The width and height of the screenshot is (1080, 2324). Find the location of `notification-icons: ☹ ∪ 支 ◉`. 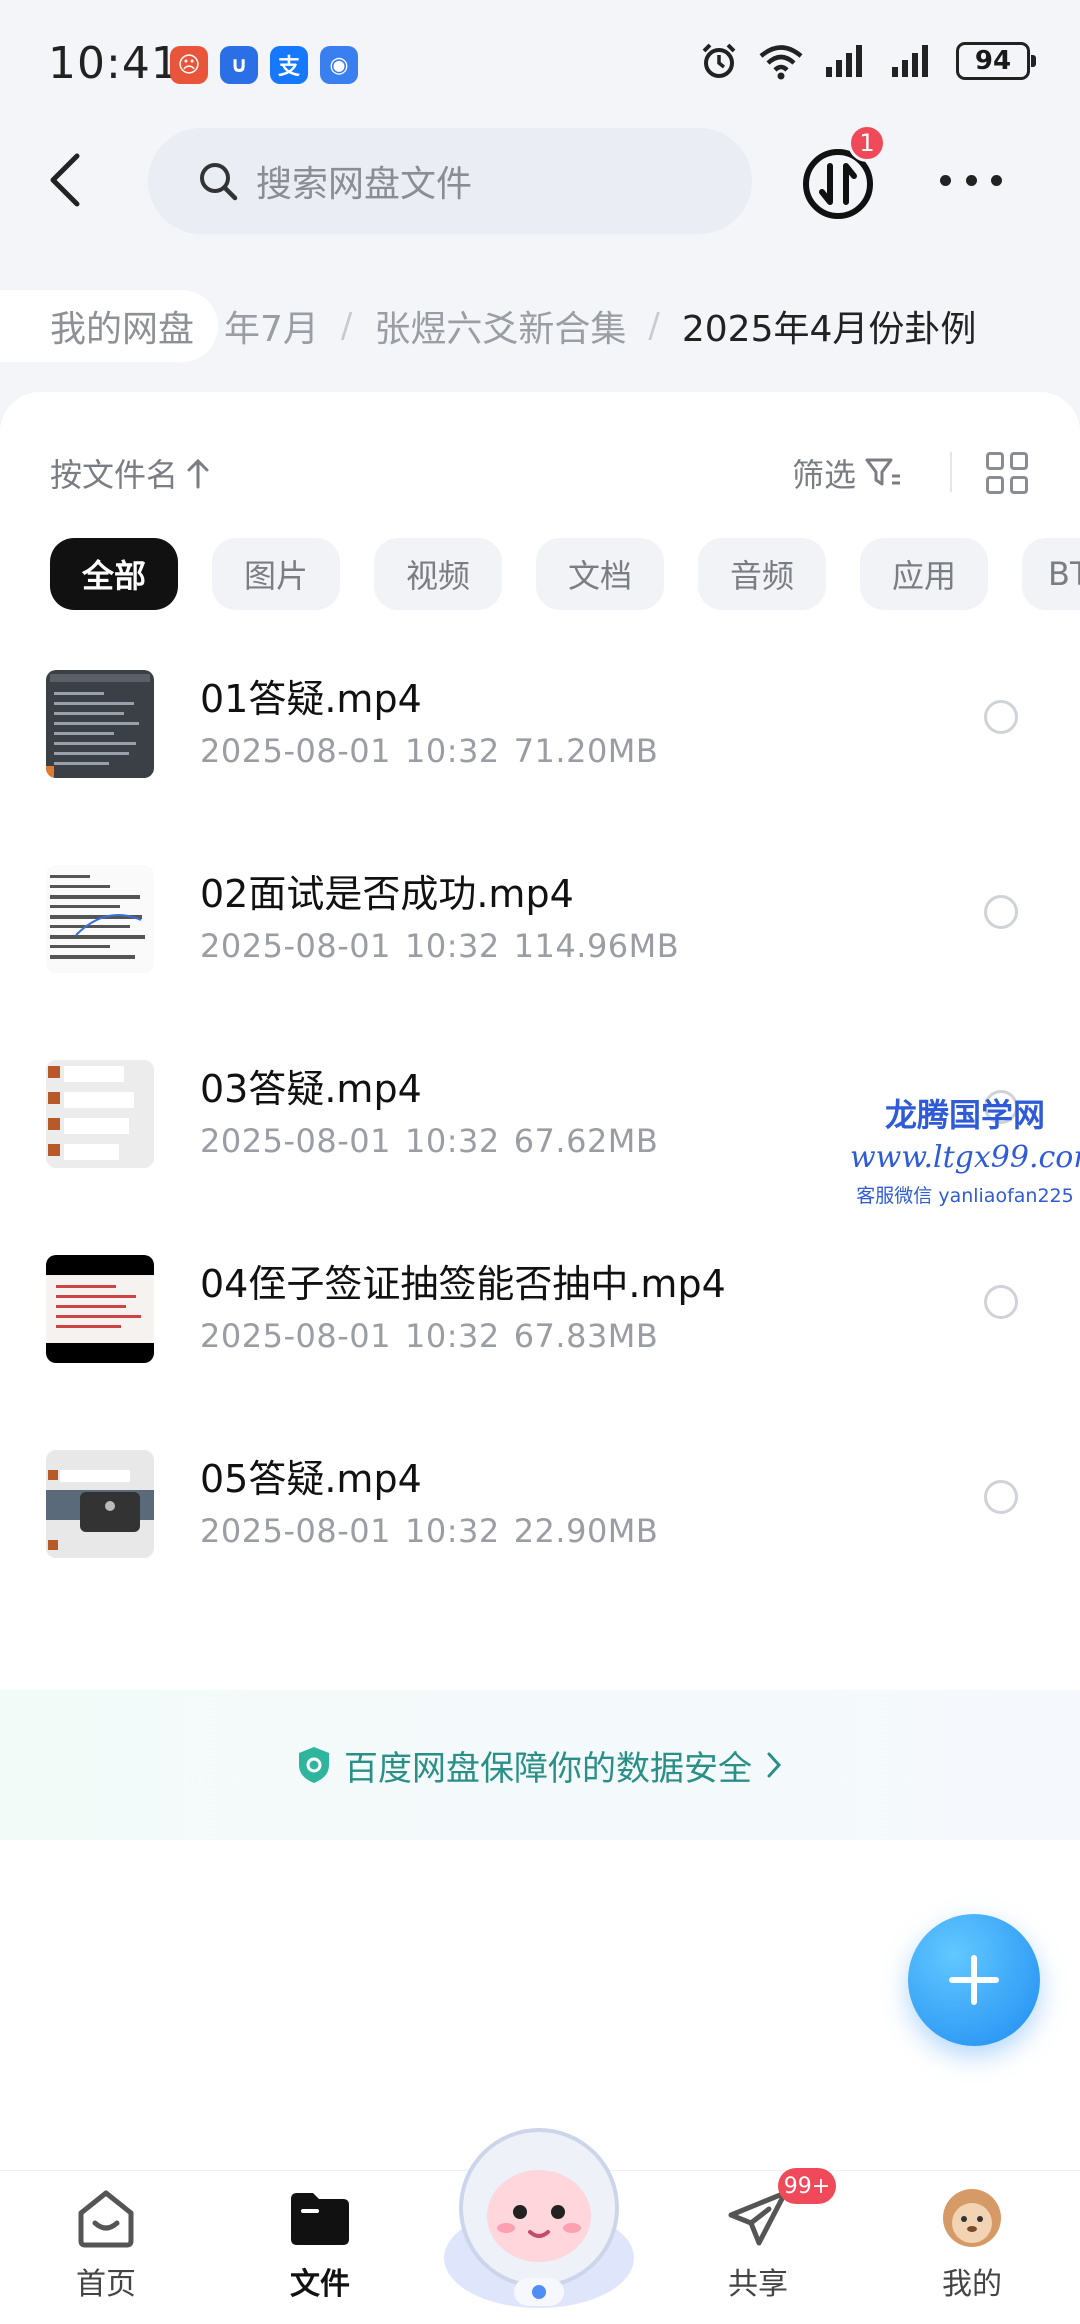

notification-icons: ☹ ∪ 支 ◉ is located at coordinates (264, 65).